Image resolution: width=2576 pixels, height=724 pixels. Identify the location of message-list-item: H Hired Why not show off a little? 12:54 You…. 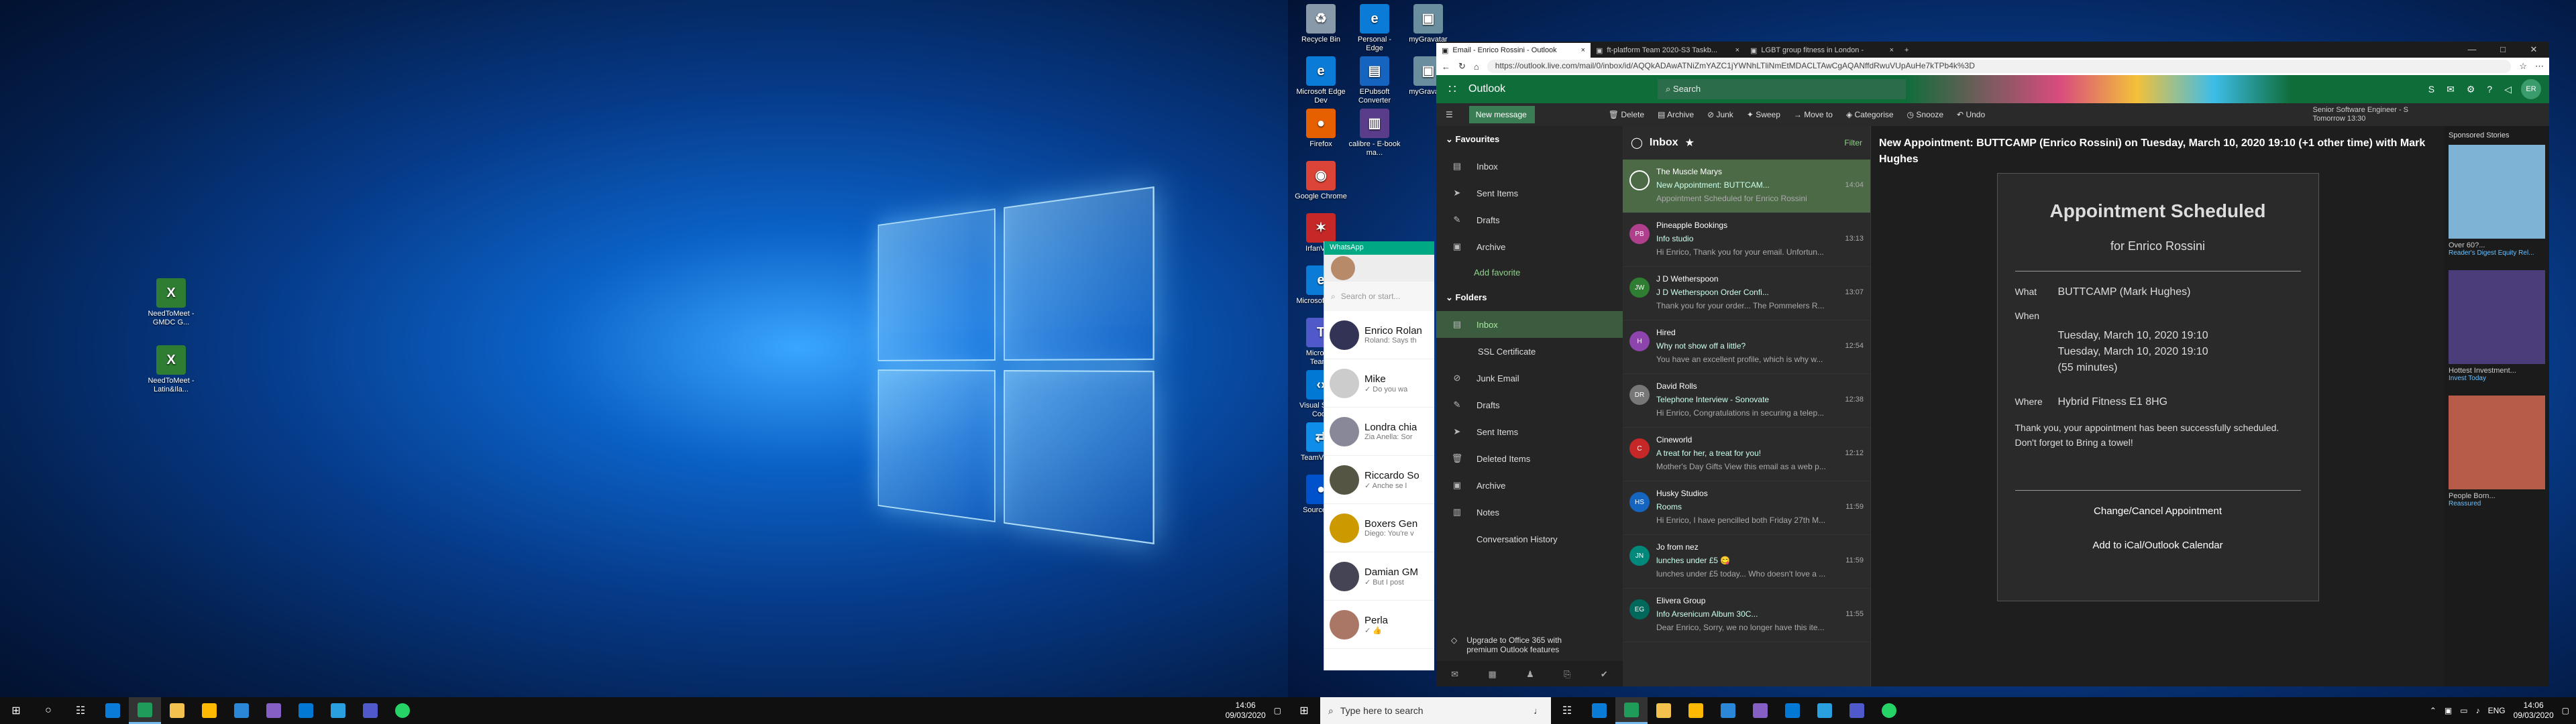
(1746, 347).